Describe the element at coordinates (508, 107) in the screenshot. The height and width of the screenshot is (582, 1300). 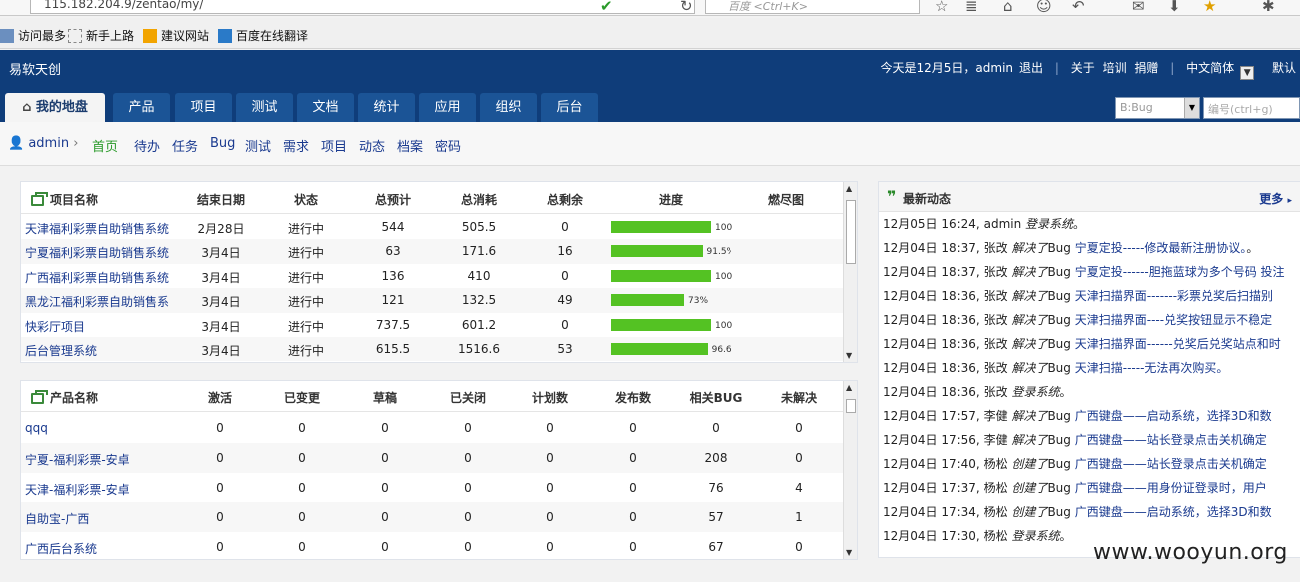
I see `tab-company: 组织` at that location.